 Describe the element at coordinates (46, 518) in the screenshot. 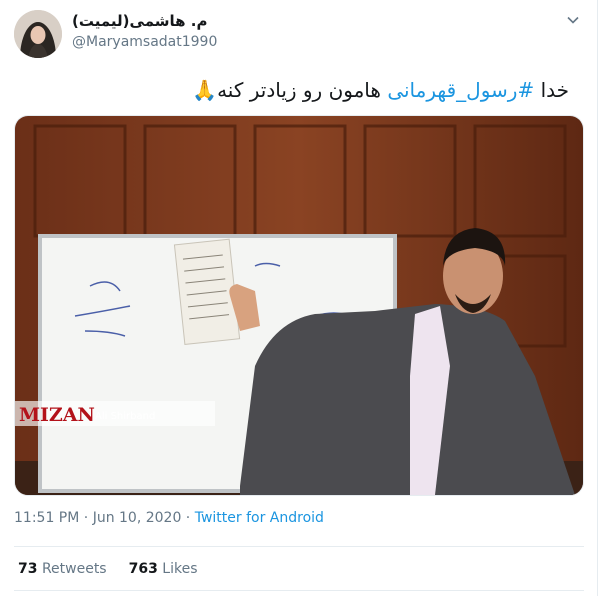

I see `tweet-time: 11:51 PM` at that location.